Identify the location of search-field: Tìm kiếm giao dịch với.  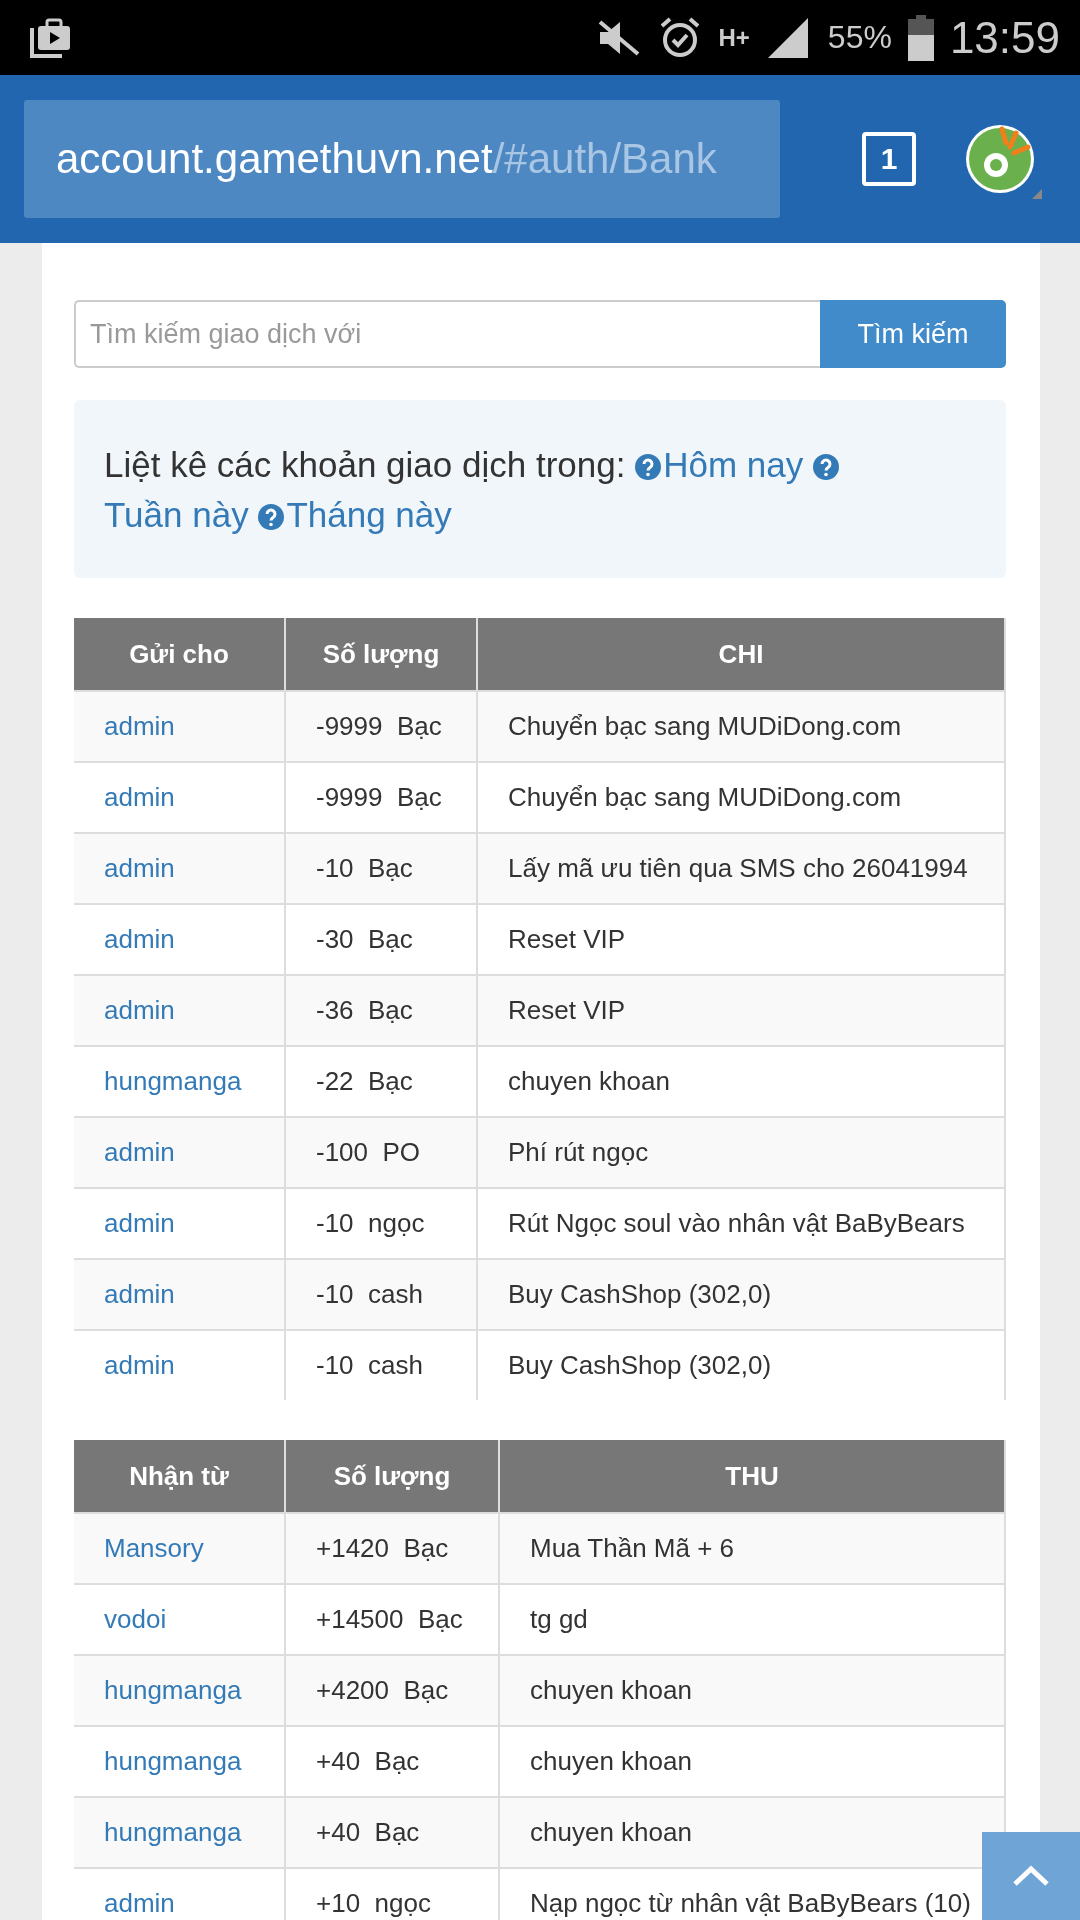
(447, 334).